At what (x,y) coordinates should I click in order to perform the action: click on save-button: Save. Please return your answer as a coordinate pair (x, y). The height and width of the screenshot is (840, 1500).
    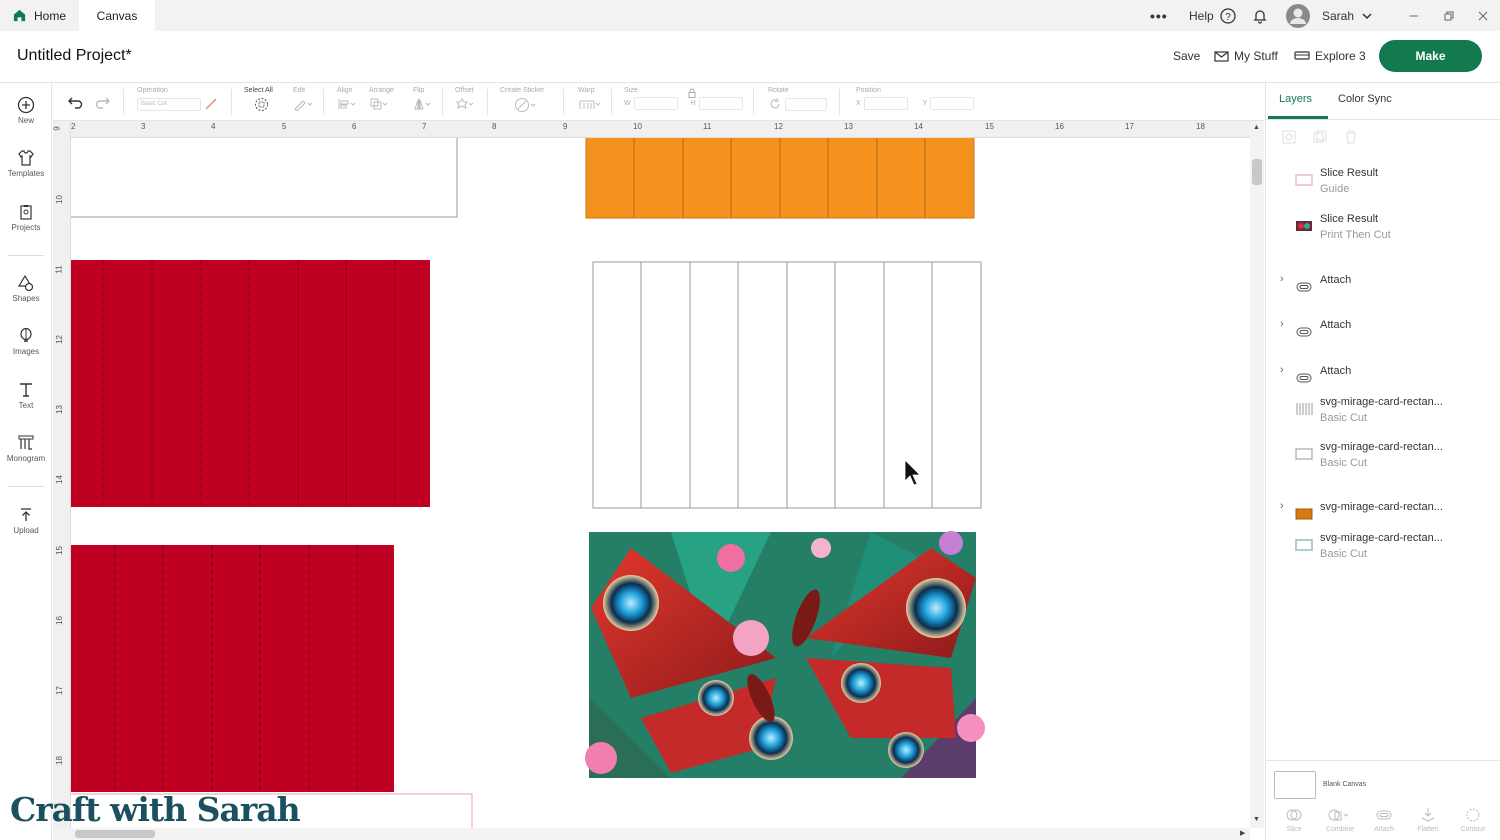
    Looking at the image, I should click on (1186, 56).